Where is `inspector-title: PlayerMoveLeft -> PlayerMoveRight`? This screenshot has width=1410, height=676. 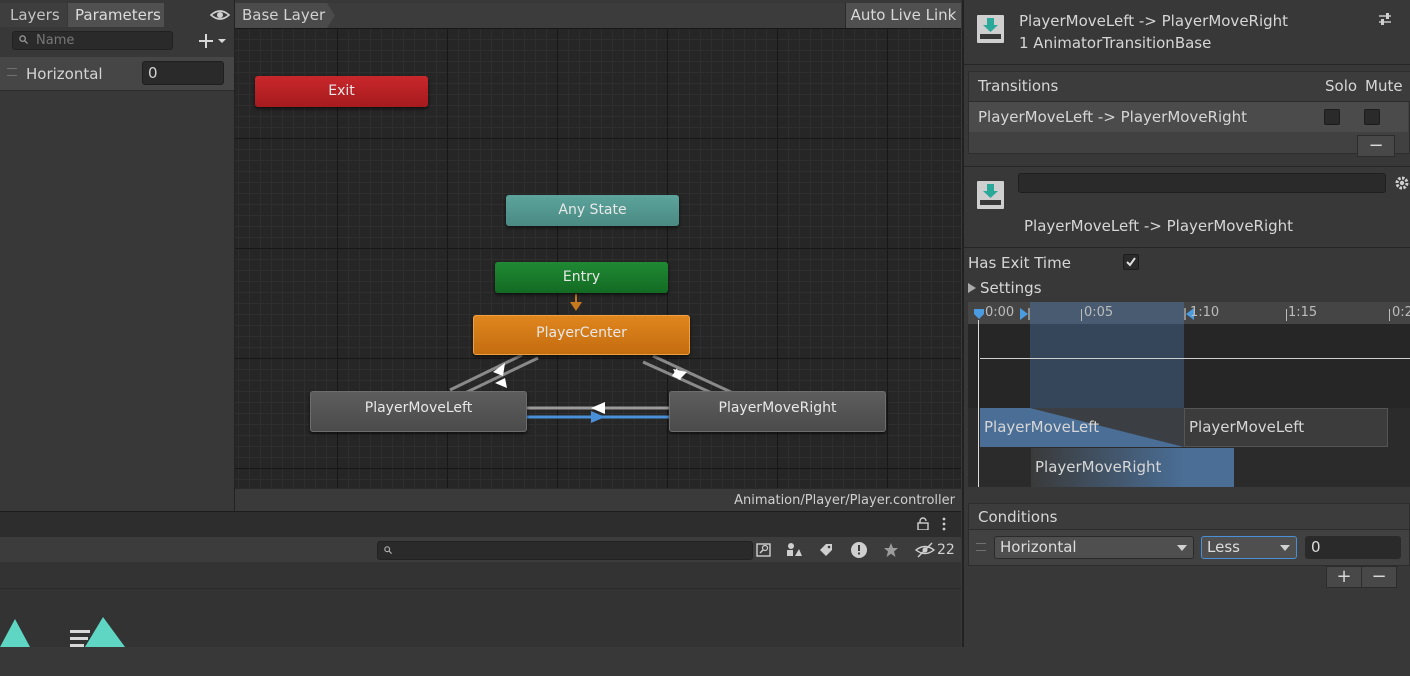
inspector-title: PlayerMoveLeft -> PlayerMoveRight is located at coordinates (1154, 21).